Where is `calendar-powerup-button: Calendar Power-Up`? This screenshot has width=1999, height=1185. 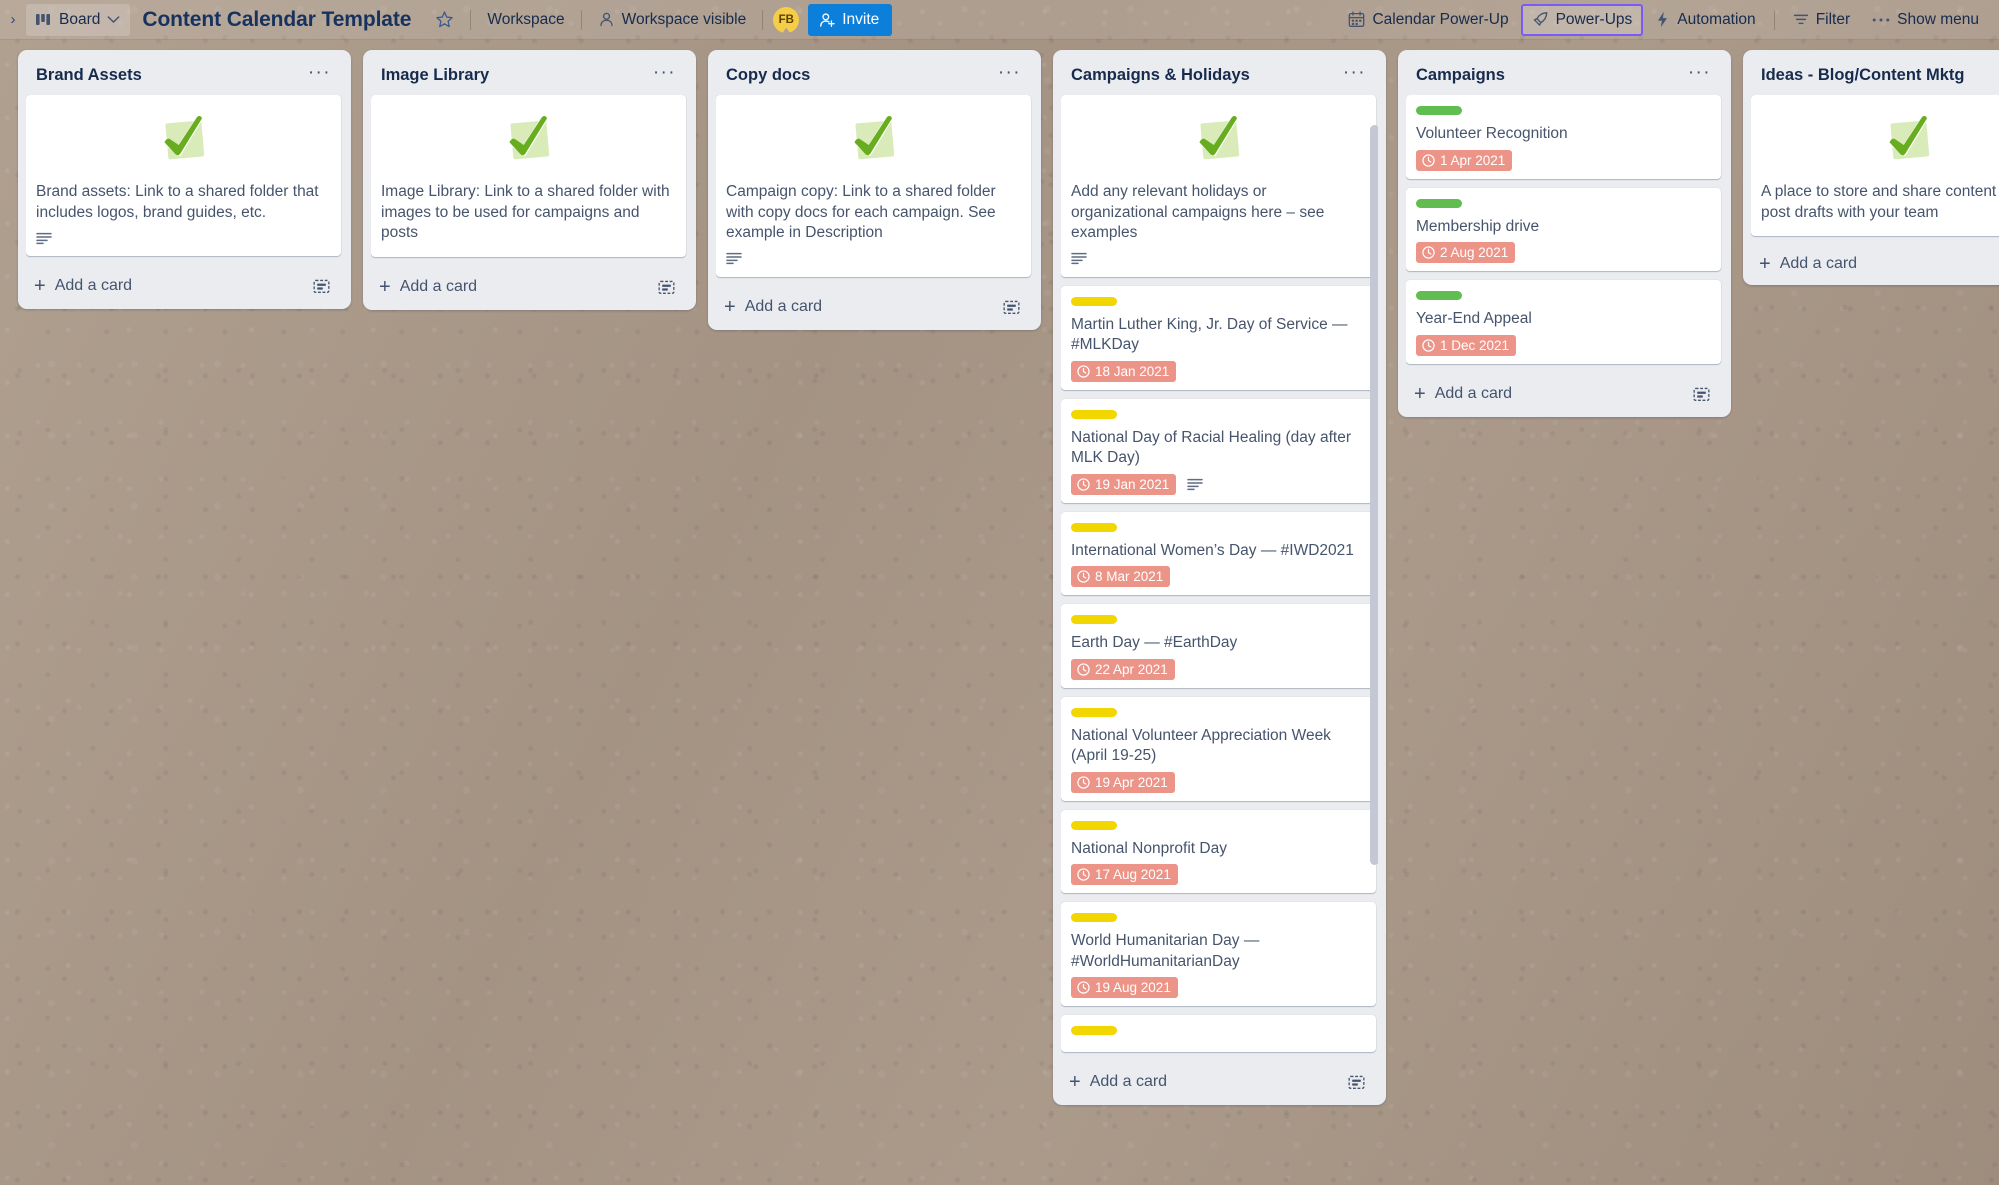
calendar-powerup-button: Calendar Power-Up is located at coordinates (1428, 20).